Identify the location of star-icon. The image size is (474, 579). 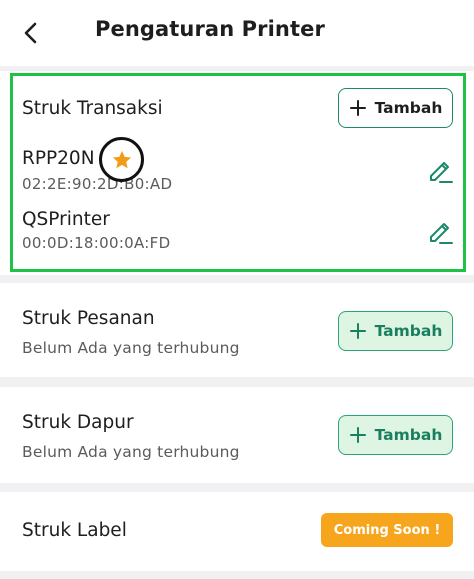
(121, 159).